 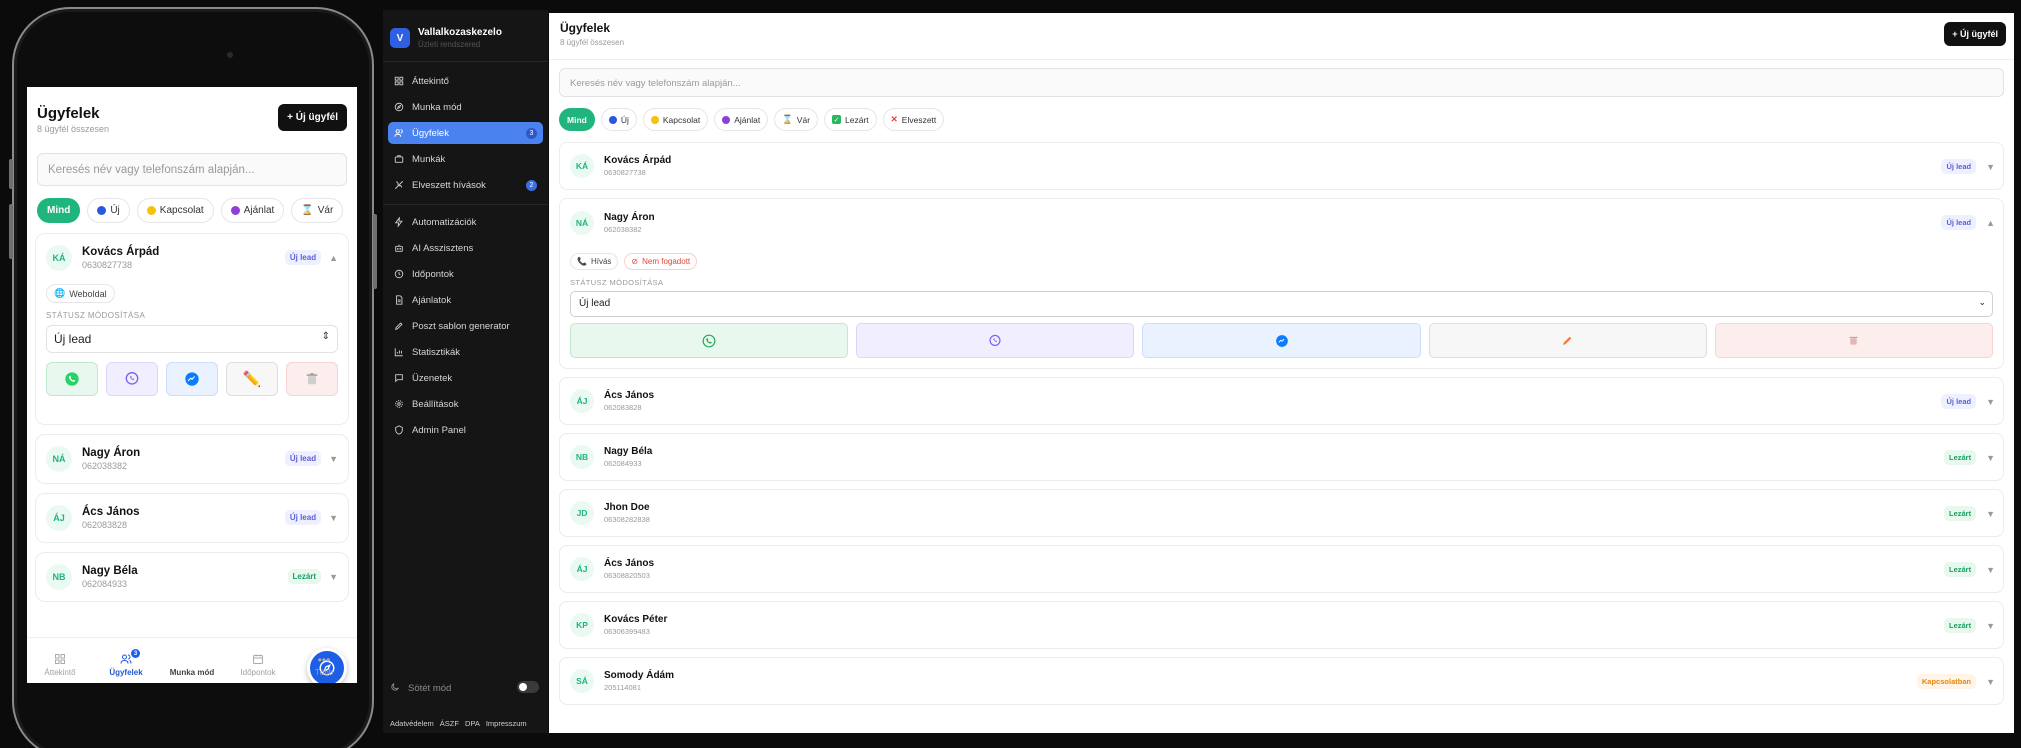 I want to click on shield-icon, so click(x=399, y=430).